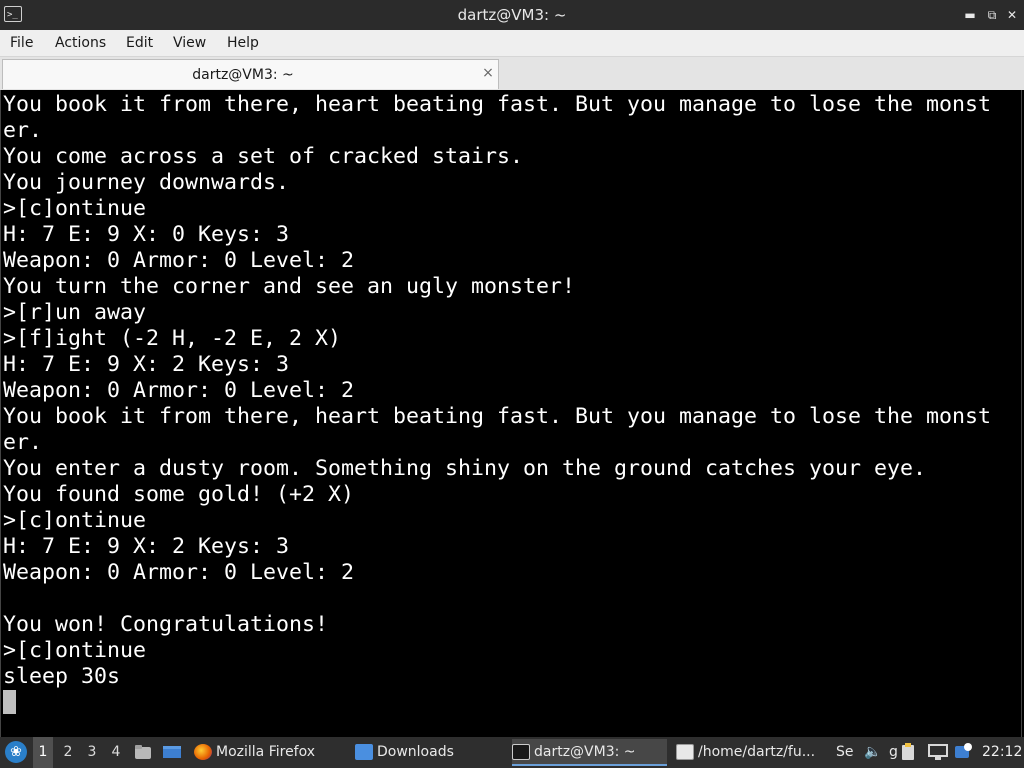 The image size is (1024, 768). What do you see at coordinates (116, 752) in the screenshot?
I see `workspace-4: 4` at bounding box center [116, 752].